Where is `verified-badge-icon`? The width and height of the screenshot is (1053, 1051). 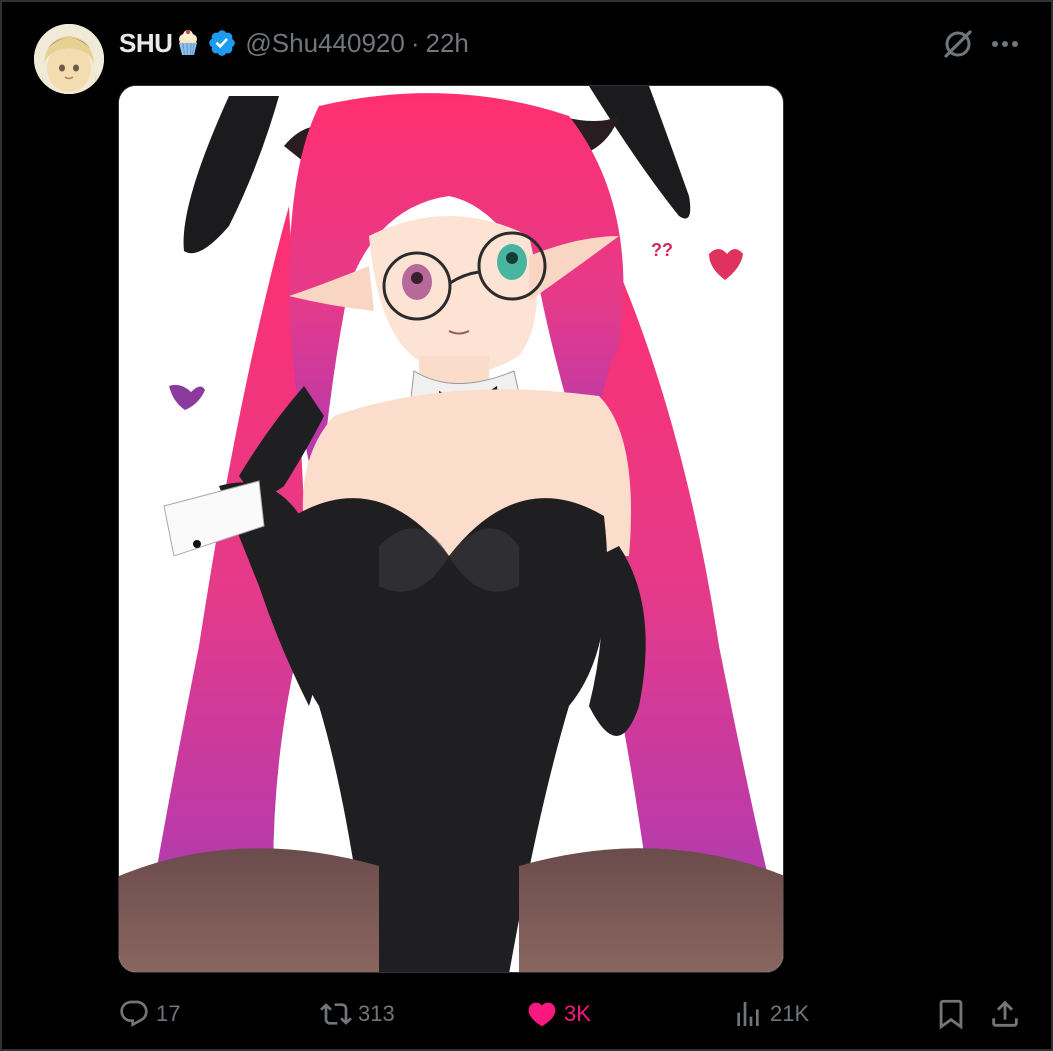 verified-badge-icon is located at coordinates (222, 43).